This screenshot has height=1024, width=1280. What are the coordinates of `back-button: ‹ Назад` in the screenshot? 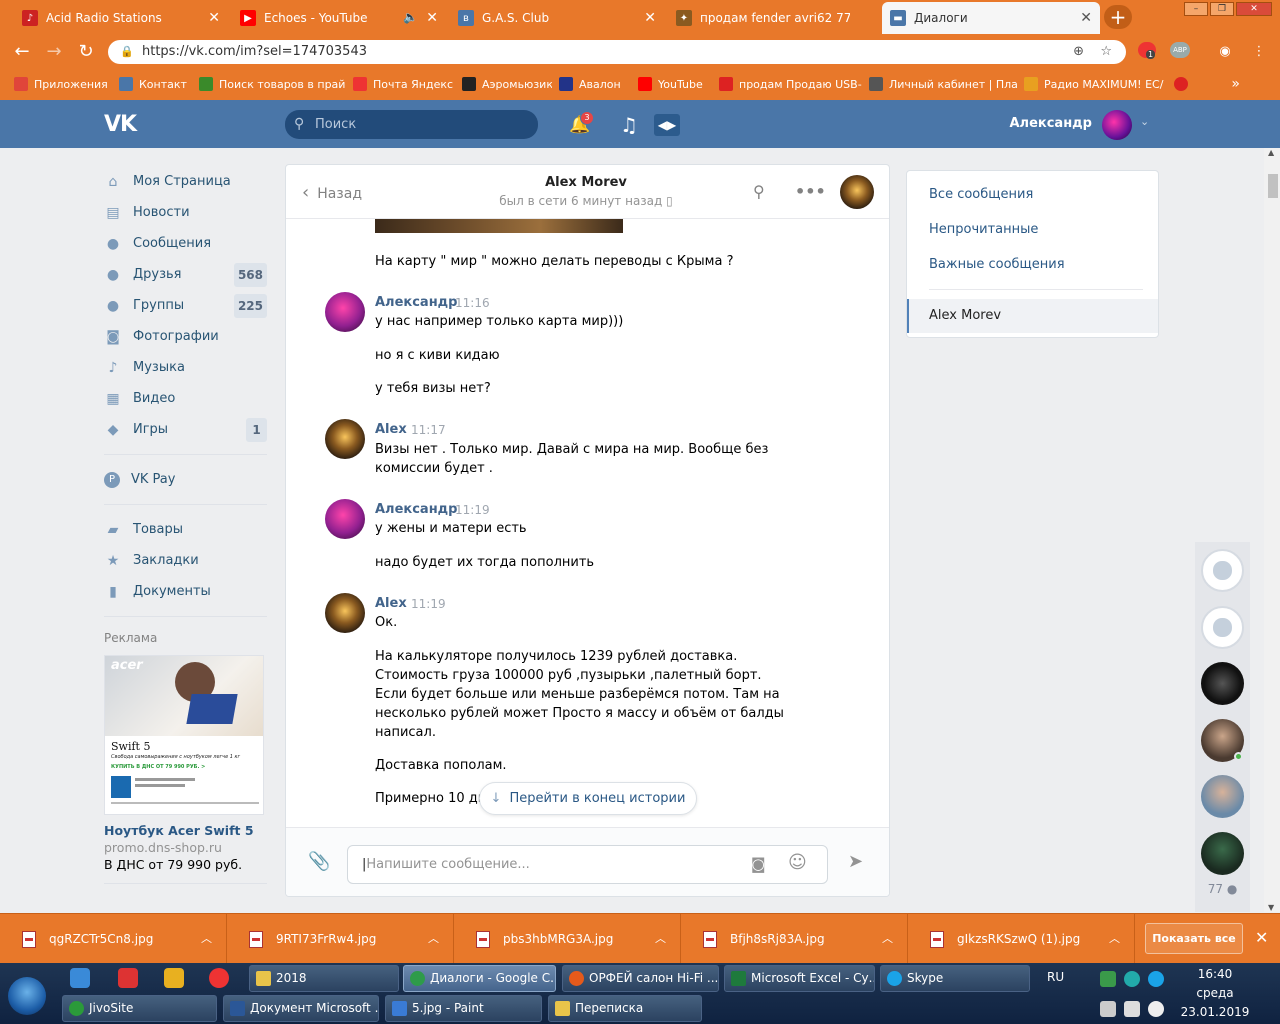 It's located at (332, 192).